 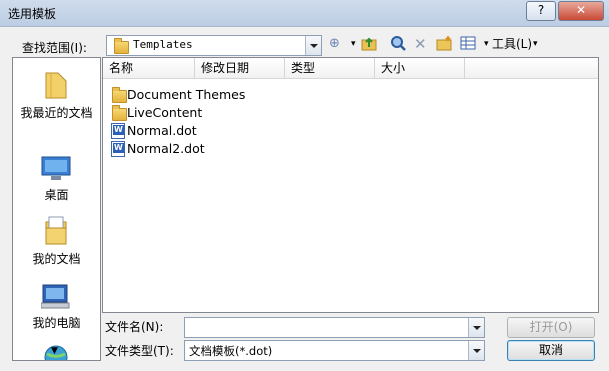 I want to click on help-button: ?, so click(x=541, y=11).